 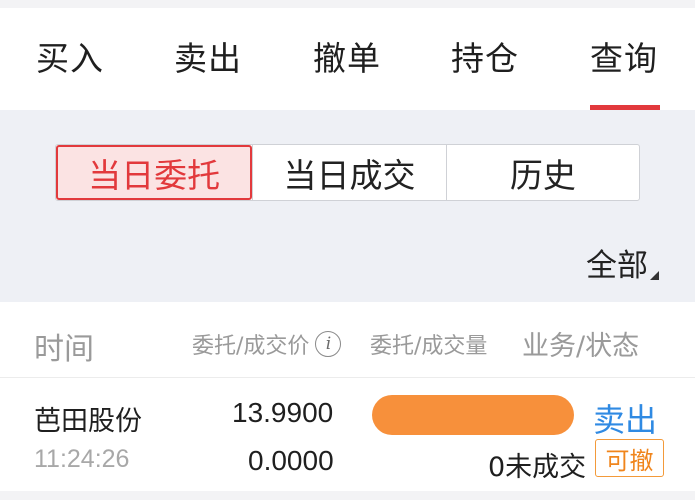 I want to click on dropdown-corner-icon, so click(x=654, y=275).